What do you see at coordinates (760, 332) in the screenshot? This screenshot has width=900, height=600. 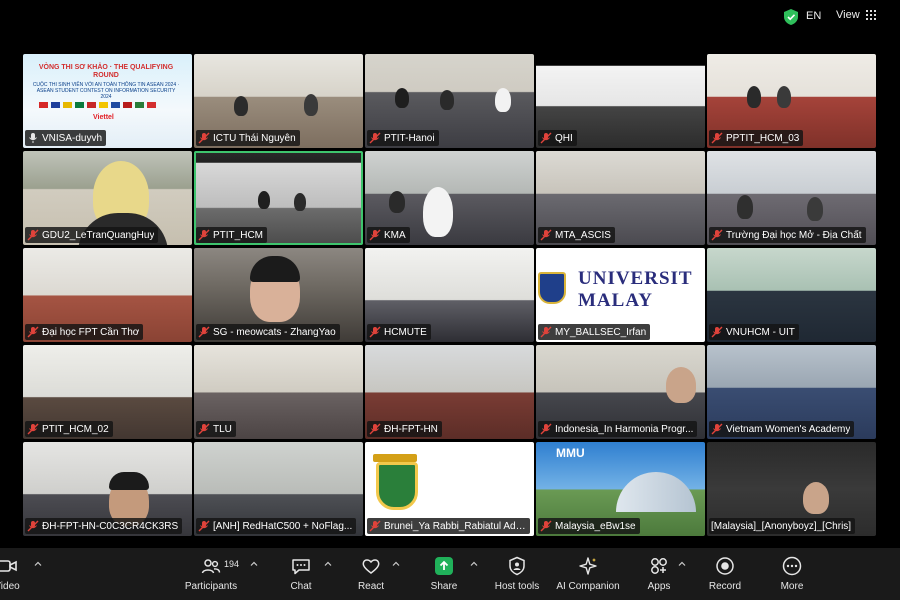 I see `participant-name: VNUHCM - UIT` at bounding box center [760, 332].